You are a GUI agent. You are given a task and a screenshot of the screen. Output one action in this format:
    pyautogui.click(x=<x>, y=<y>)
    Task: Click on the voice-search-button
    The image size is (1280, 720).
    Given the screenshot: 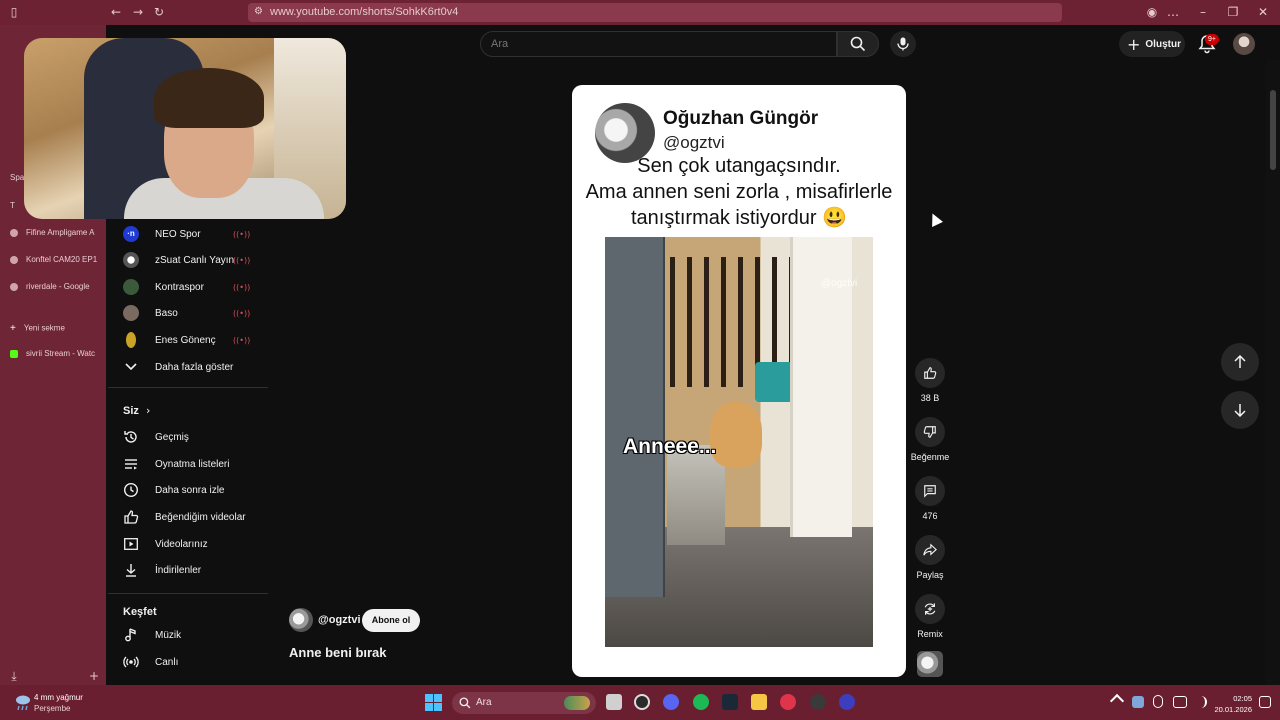 What is the action you would take?
    pyautogui.click(x=903, y=44)
    